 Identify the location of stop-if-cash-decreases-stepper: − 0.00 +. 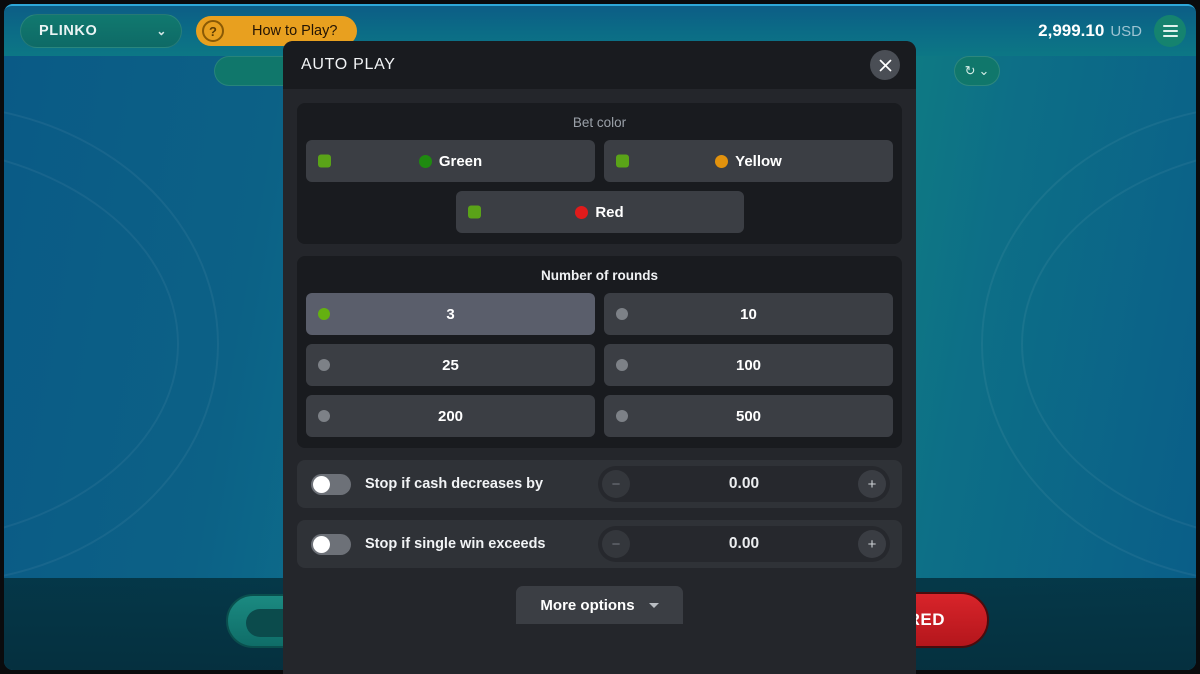
(744, 484).